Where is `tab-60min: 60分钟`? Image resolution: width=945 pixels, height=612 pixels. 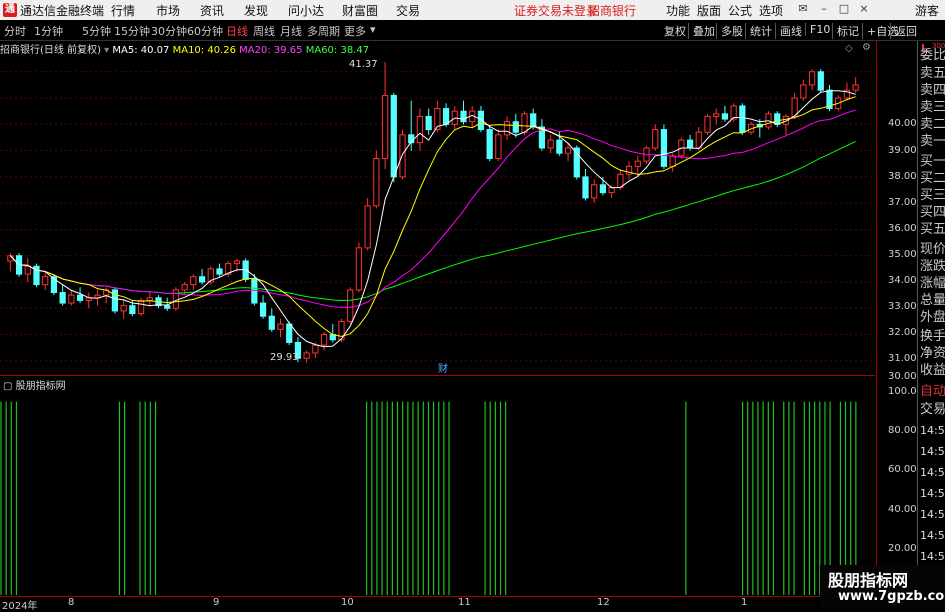 tab-60min: 60分钟 is located at coordinates (205, 31).